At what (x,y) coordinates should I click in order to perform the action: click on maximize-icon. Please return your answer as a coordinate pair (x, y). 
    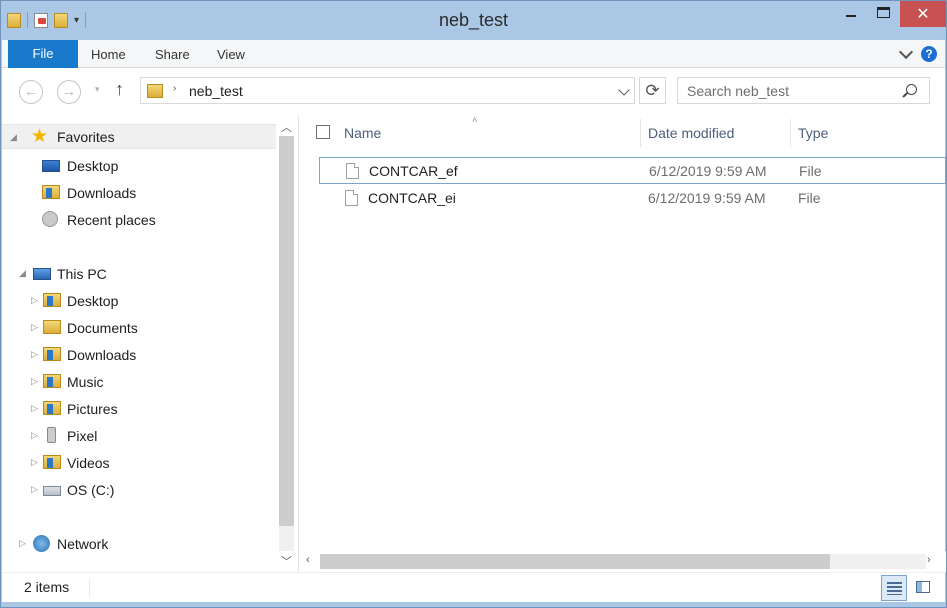
    Looking at the image, I should click on (883, 12).